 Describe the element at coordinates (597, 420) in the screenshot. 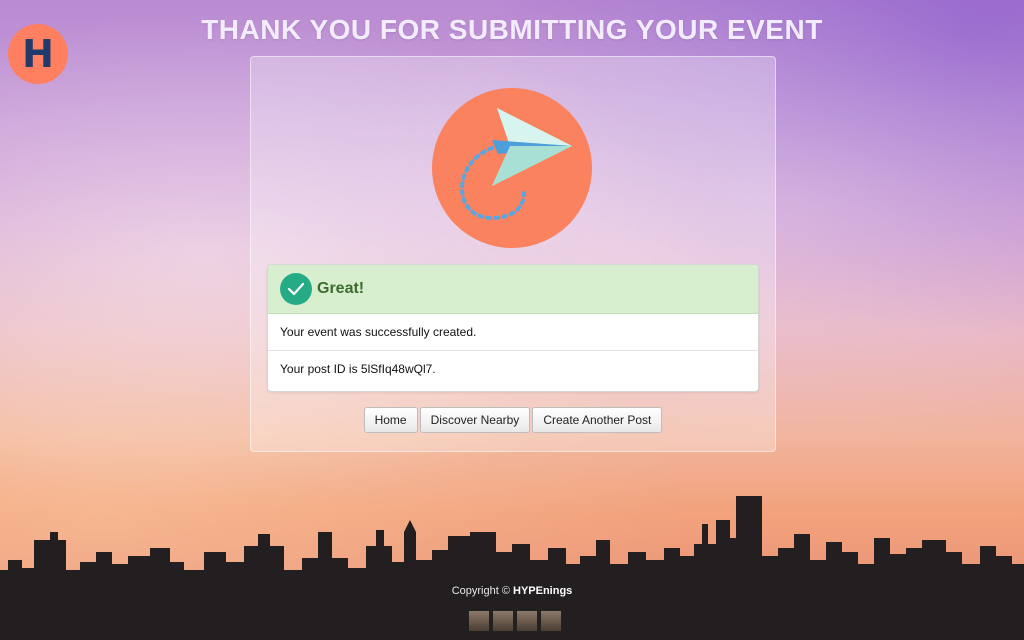

I see `create-another-post-button: Create Another Post` at that location.